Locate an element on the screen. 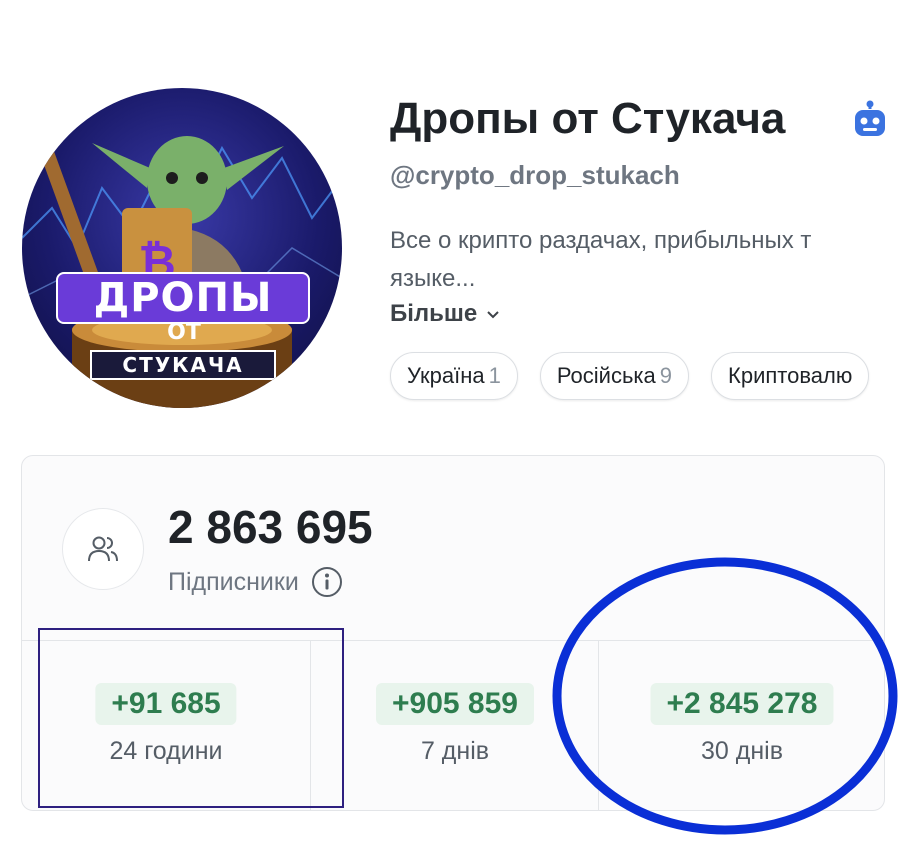  growth-badge: +91 685 is located at coordinates (166, 704).